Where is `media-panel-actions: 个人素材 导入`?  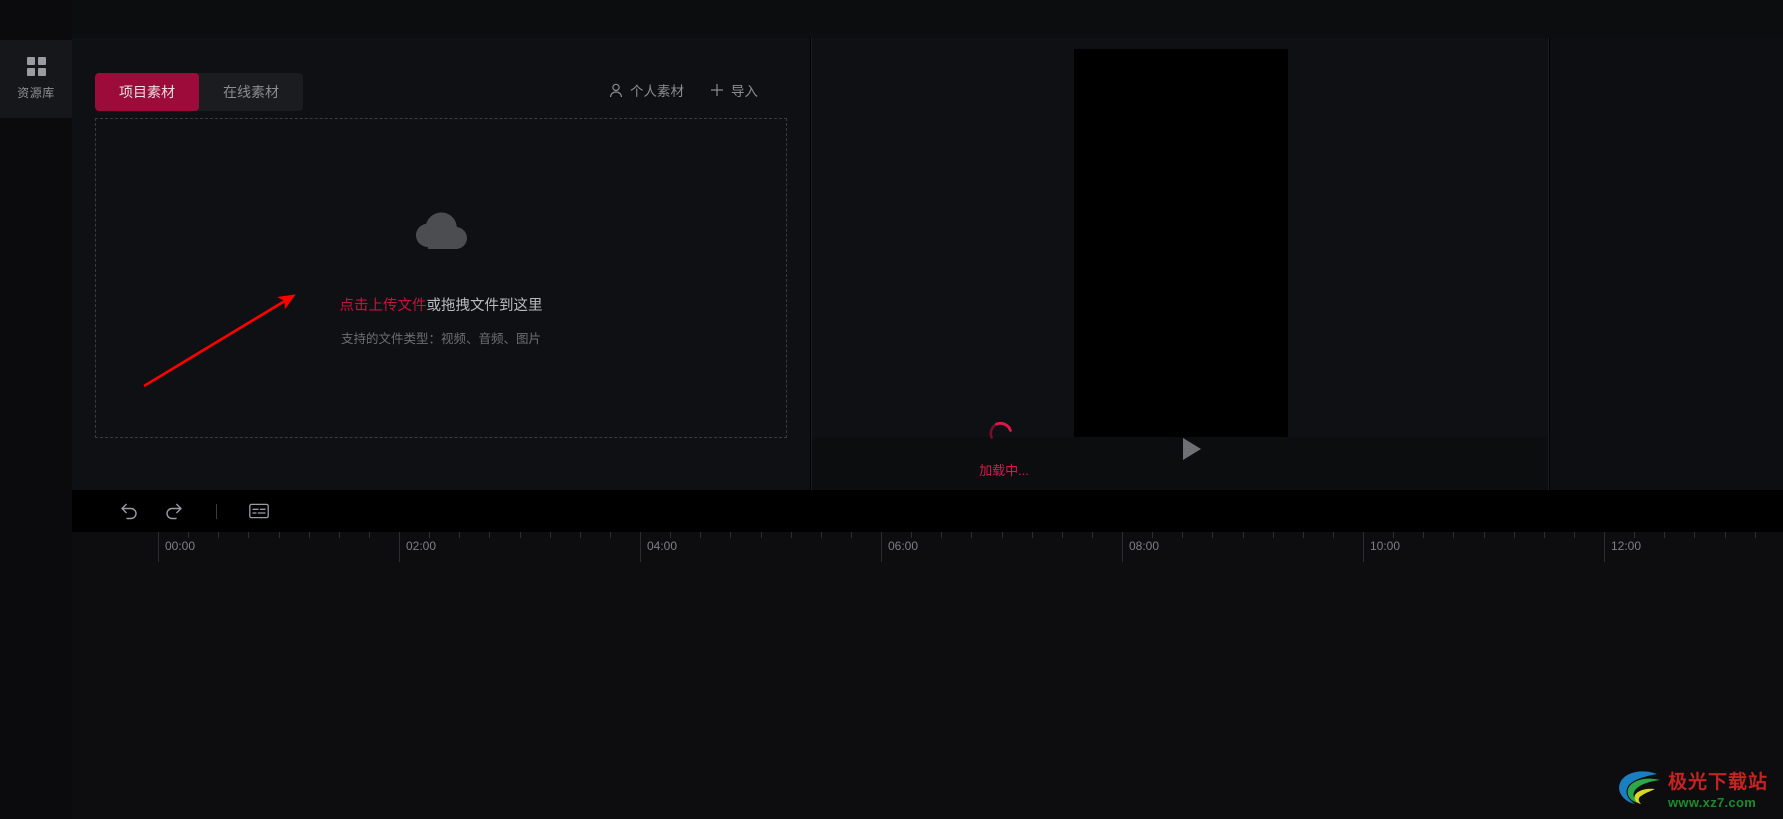 media-panel-actions: 个人素材 导入 is located at coordinates (683, 90).